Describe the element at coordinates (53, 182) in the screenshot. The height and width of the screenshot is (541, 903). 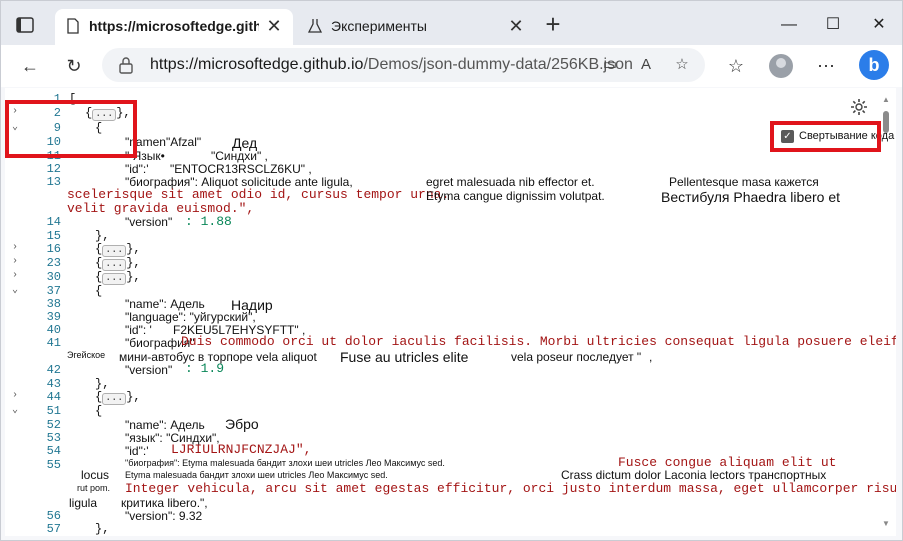
I see `line-number: 13` at that location.